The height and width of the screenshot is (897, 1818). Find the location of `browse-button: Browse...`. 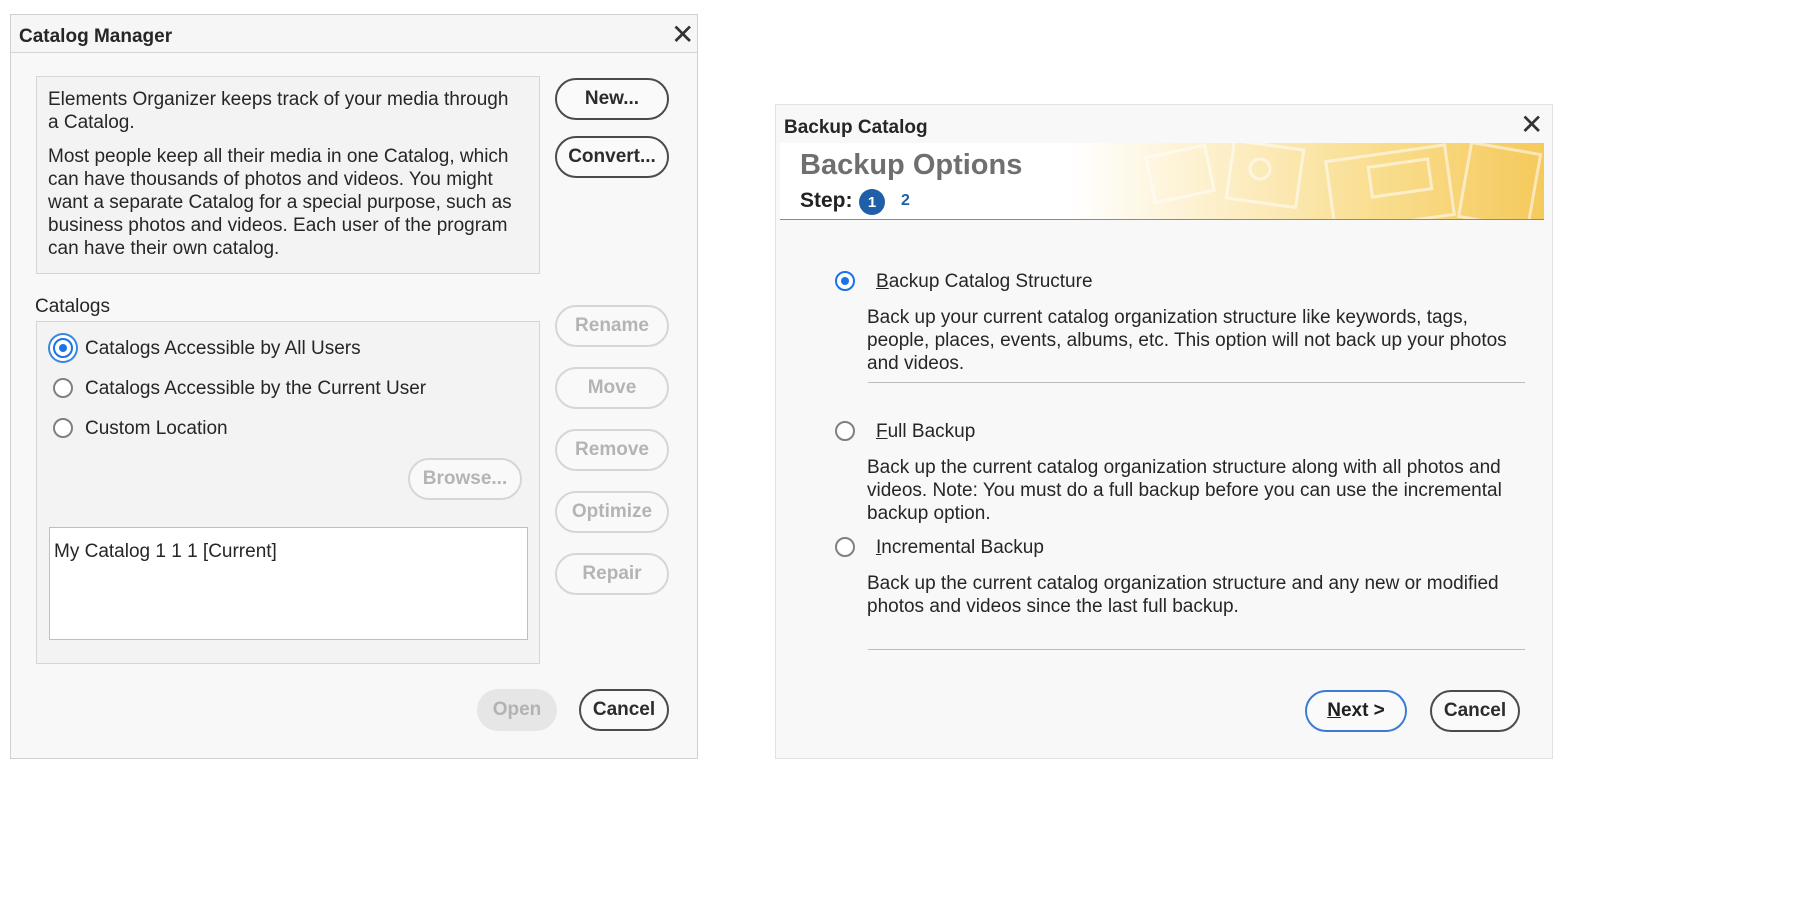

browse-button: Browse... is located at coordinates (465, 479).